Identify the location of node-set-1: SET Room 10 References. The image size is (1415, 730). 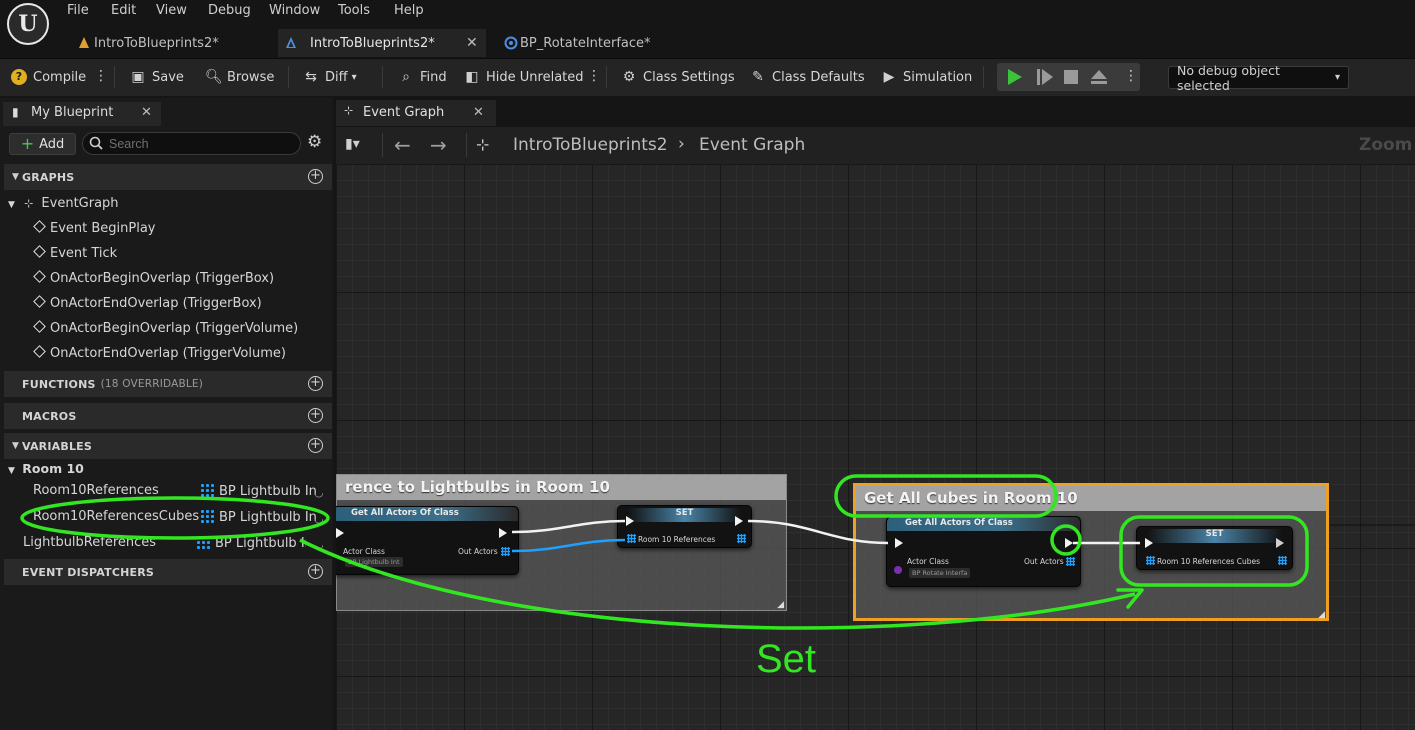
(684, 526).